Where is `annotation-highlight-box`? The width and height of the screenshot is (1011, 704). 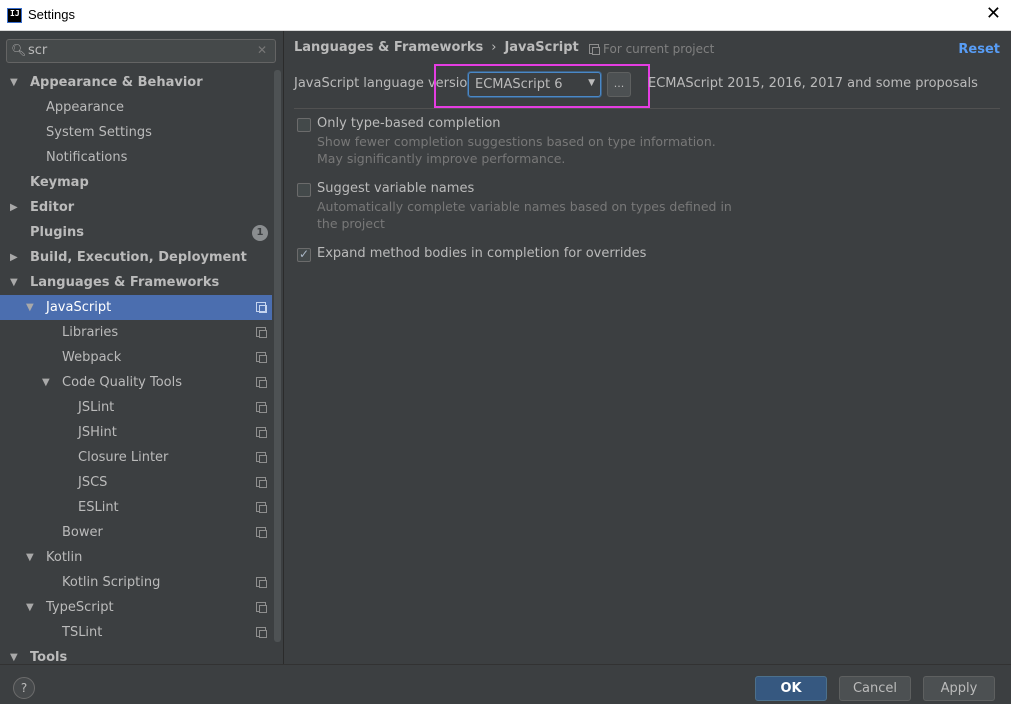
annotation-highlight-box is located at coordinates (542, 86).